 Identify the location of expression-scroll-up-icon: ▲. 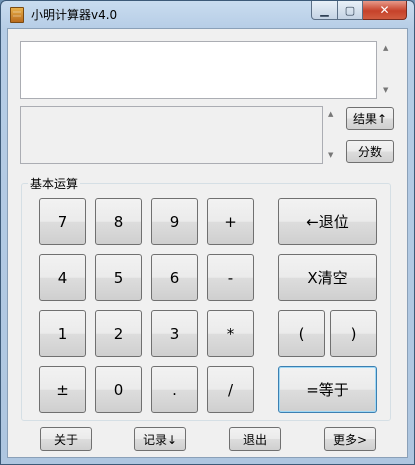
(398, 48).